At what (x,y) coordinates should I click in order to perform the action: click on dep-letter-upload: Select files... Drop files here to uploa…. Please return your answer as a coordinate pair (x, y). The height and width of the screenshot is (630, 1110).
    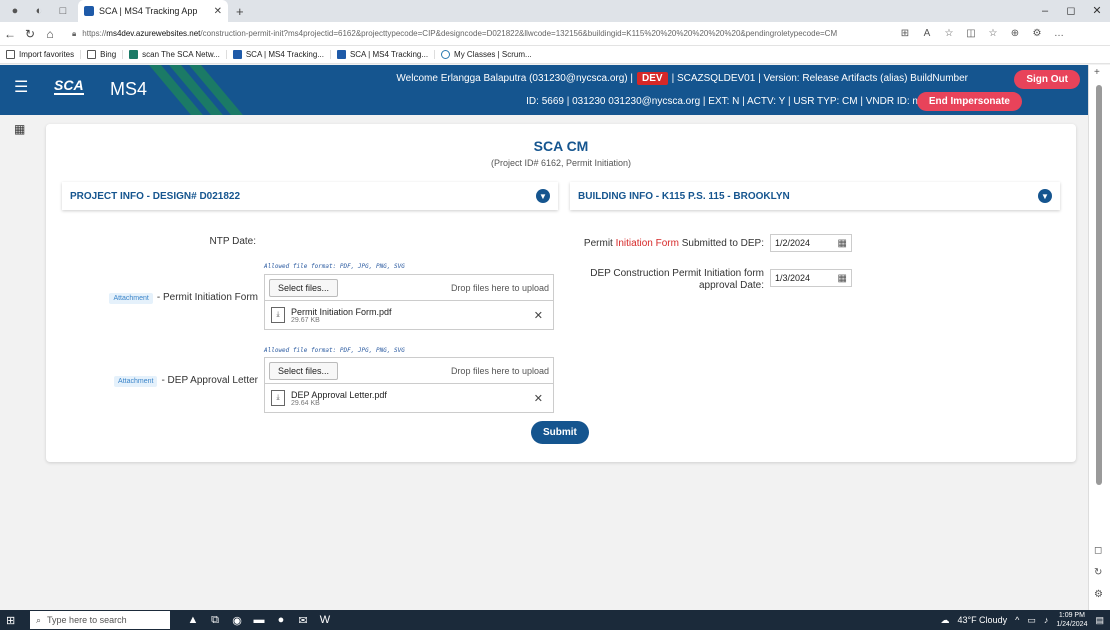
    Looking at the image, I should click on (409, 370).